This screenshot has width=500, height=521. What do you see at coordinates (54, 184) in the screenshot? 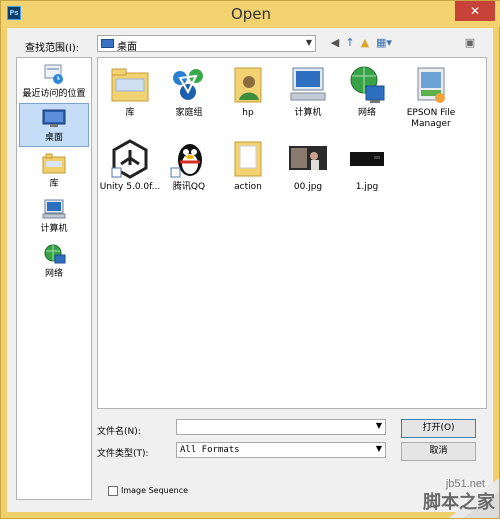
I see `place-label: 库` at bounding box center [54, 184].